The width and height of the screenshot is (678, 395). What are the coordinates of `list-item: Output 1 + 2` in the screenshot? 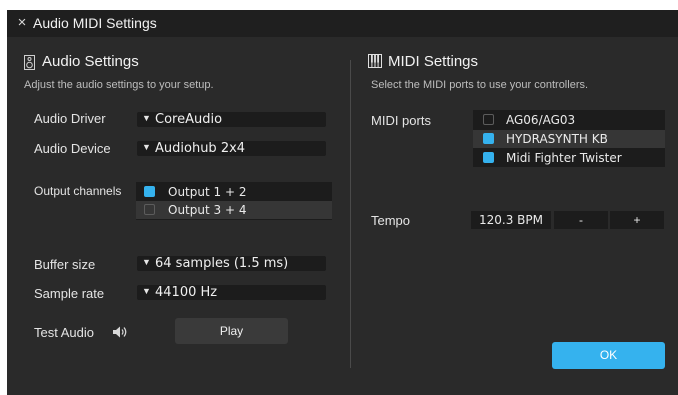 It's located at (234, 192).